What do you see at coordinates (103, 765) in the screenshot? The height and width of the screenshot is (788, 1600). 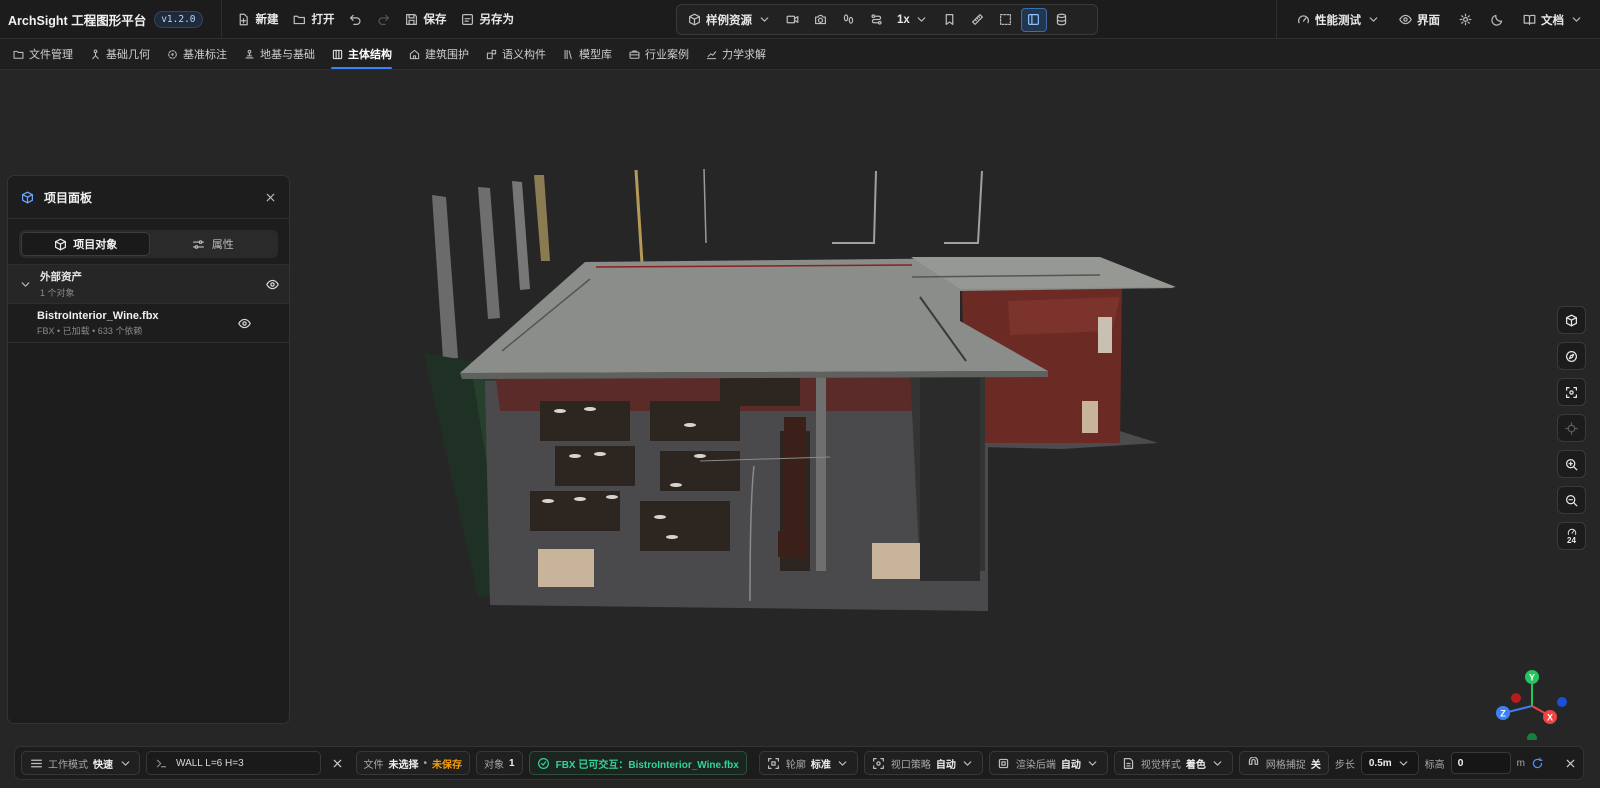 I see `work-mode-value: 快速` at bounding box center [103, 765].